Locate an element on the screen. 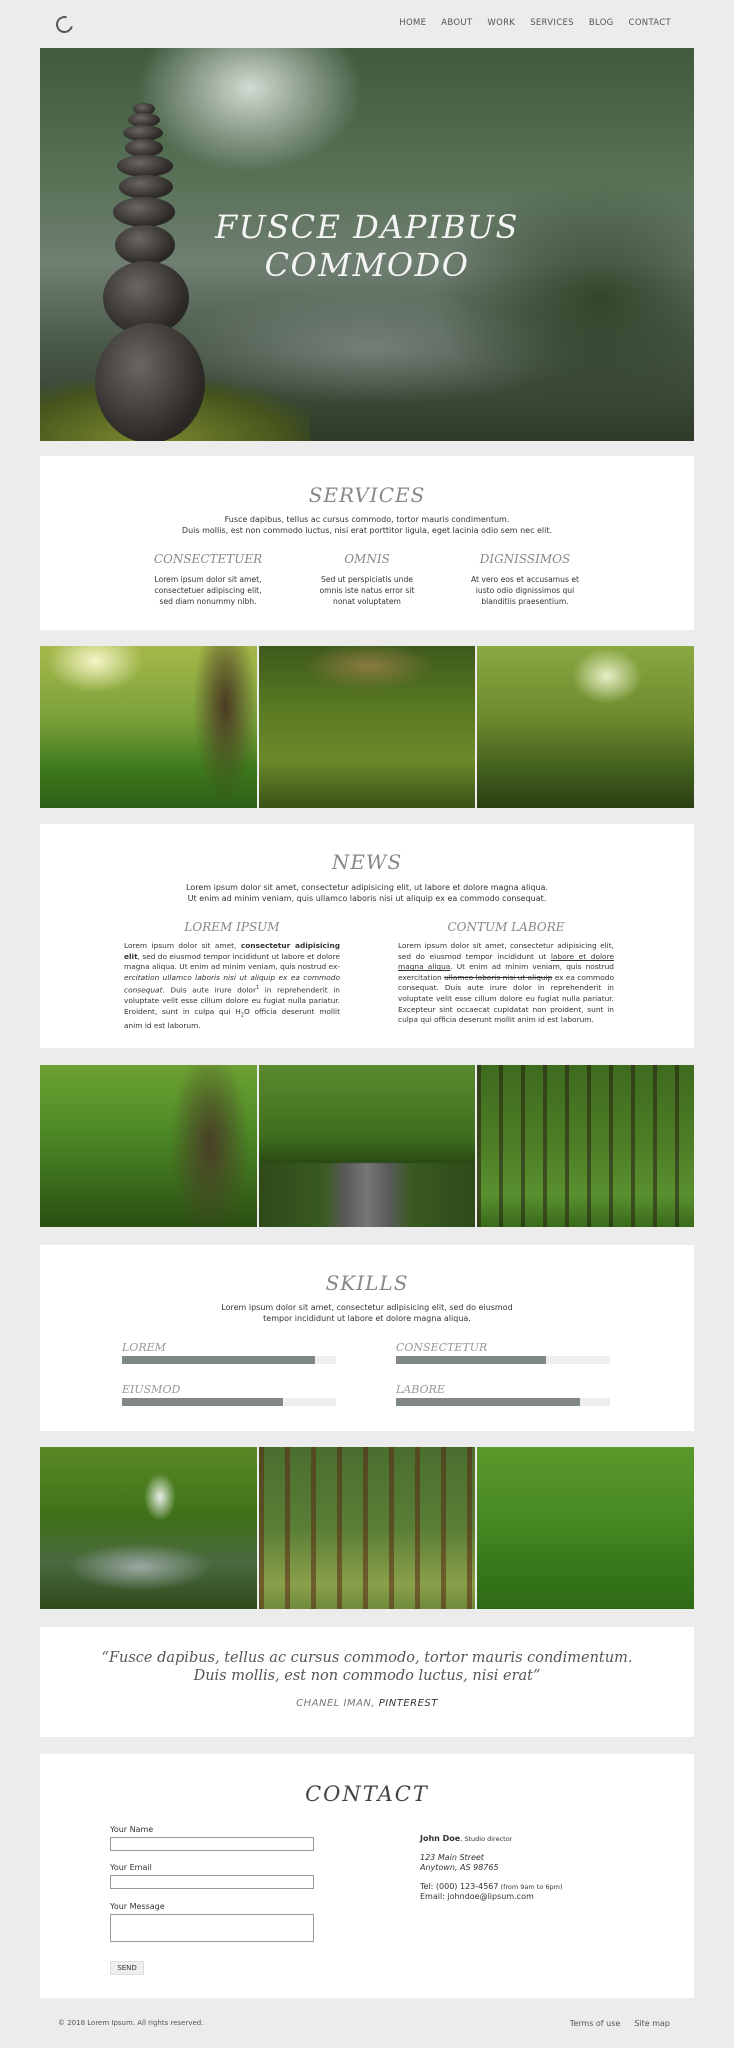 The image size is (734, 2048). email-label: Your Email is located at coordinates (131, 1867).